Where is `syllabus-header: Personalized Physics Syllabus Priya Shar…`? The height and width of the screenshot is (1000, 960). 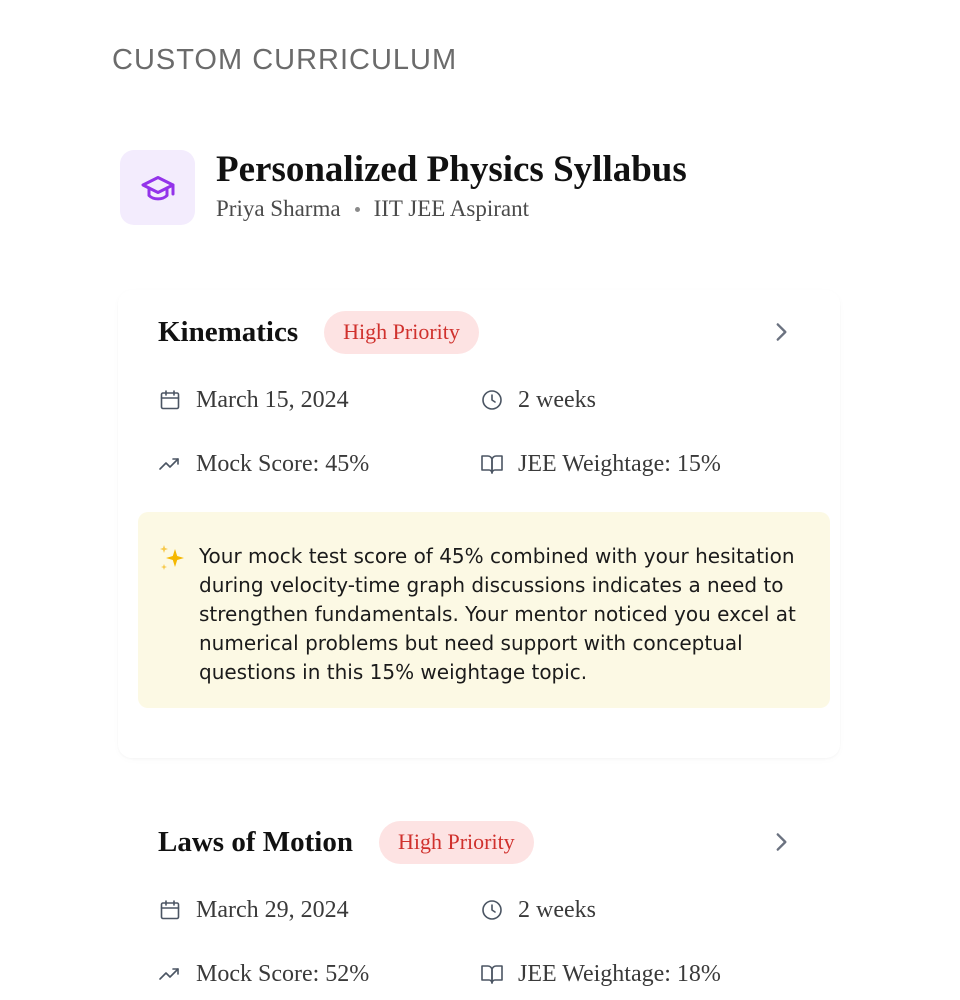 syllabus-header: Personalized Physics Syllabus Priya Shar… is located at coordinates (403, 187).